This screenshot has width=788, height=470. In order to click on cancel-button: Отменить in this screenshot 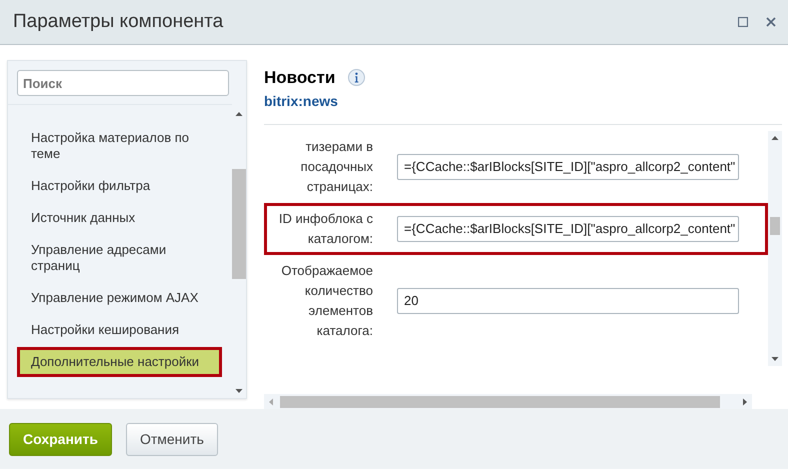, I will do `click(172, 439)`.